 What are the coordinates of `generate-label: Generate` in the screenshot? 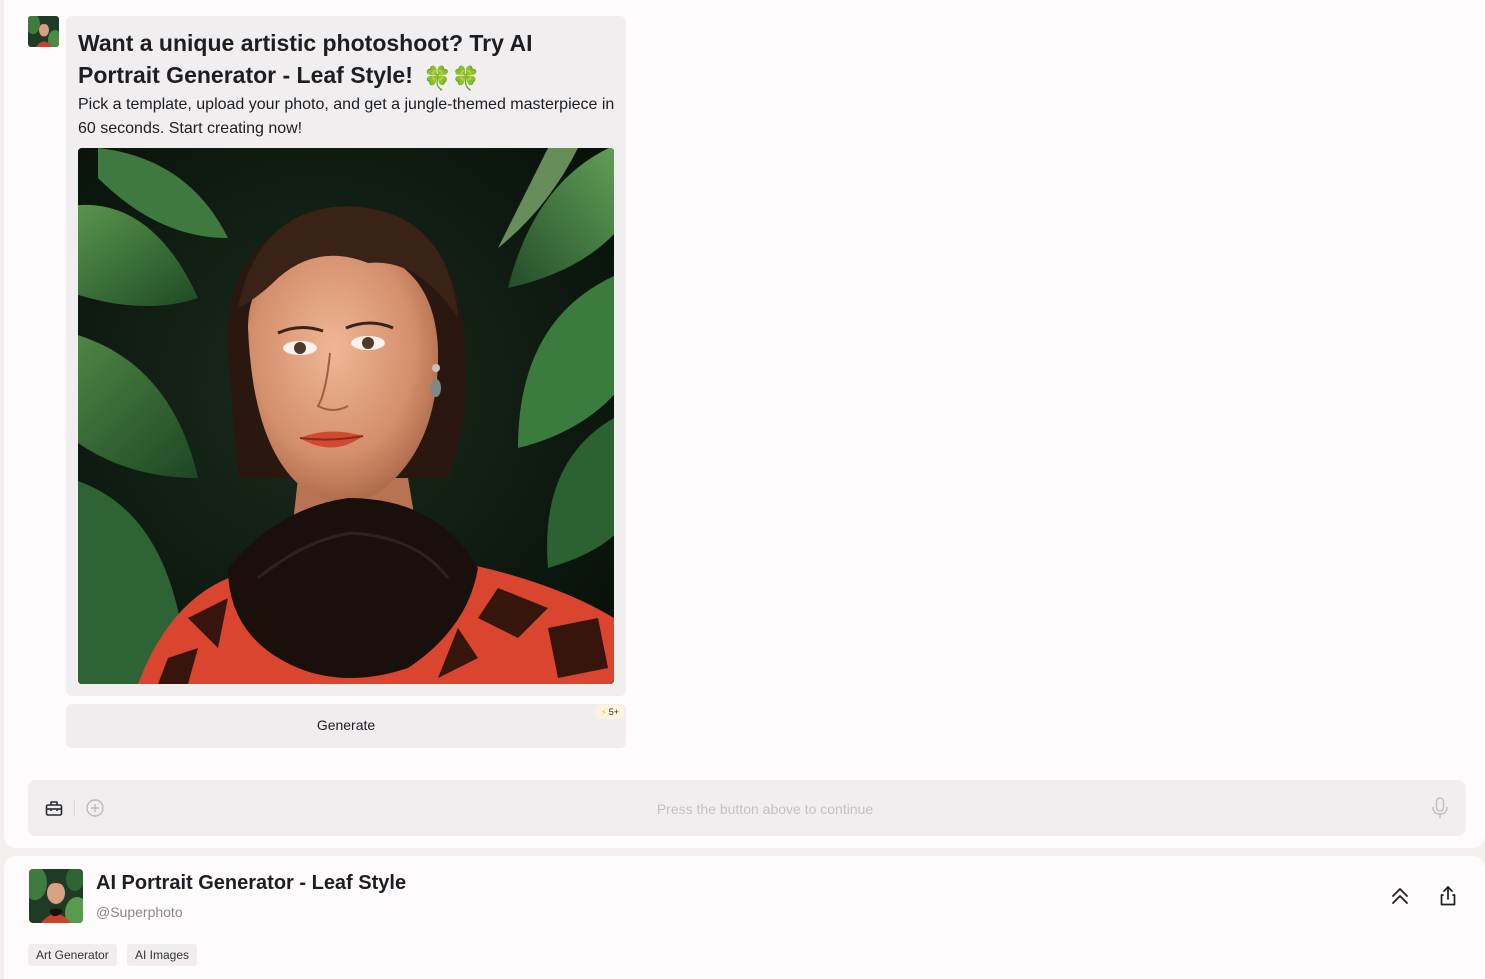 It's located at (346, 725).